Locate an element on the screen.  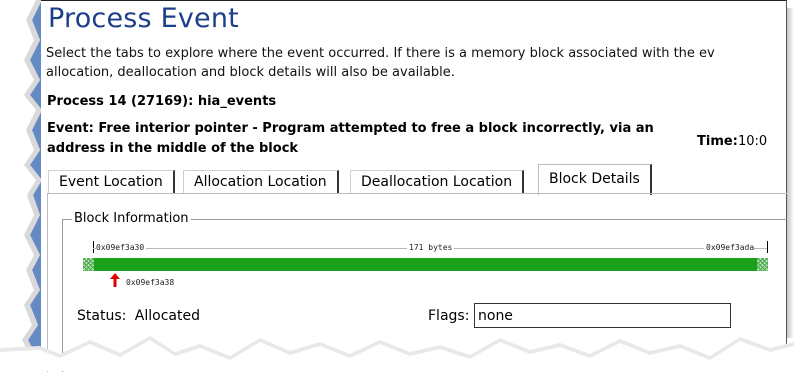
tab-event-location: Event Location is located at coordinates (111, 182).